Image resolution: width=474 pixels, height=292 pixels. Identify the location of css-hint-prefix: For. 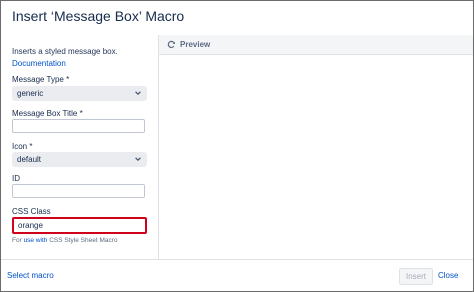
(18, 240).